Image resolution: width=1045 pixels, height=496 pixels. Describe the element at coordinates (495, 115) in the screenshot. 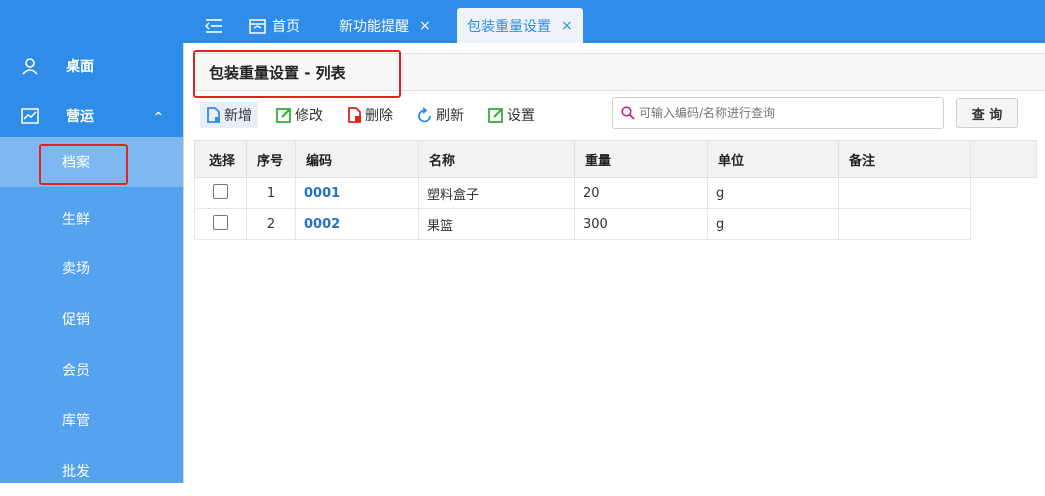

I see `settings-icon` at that location.